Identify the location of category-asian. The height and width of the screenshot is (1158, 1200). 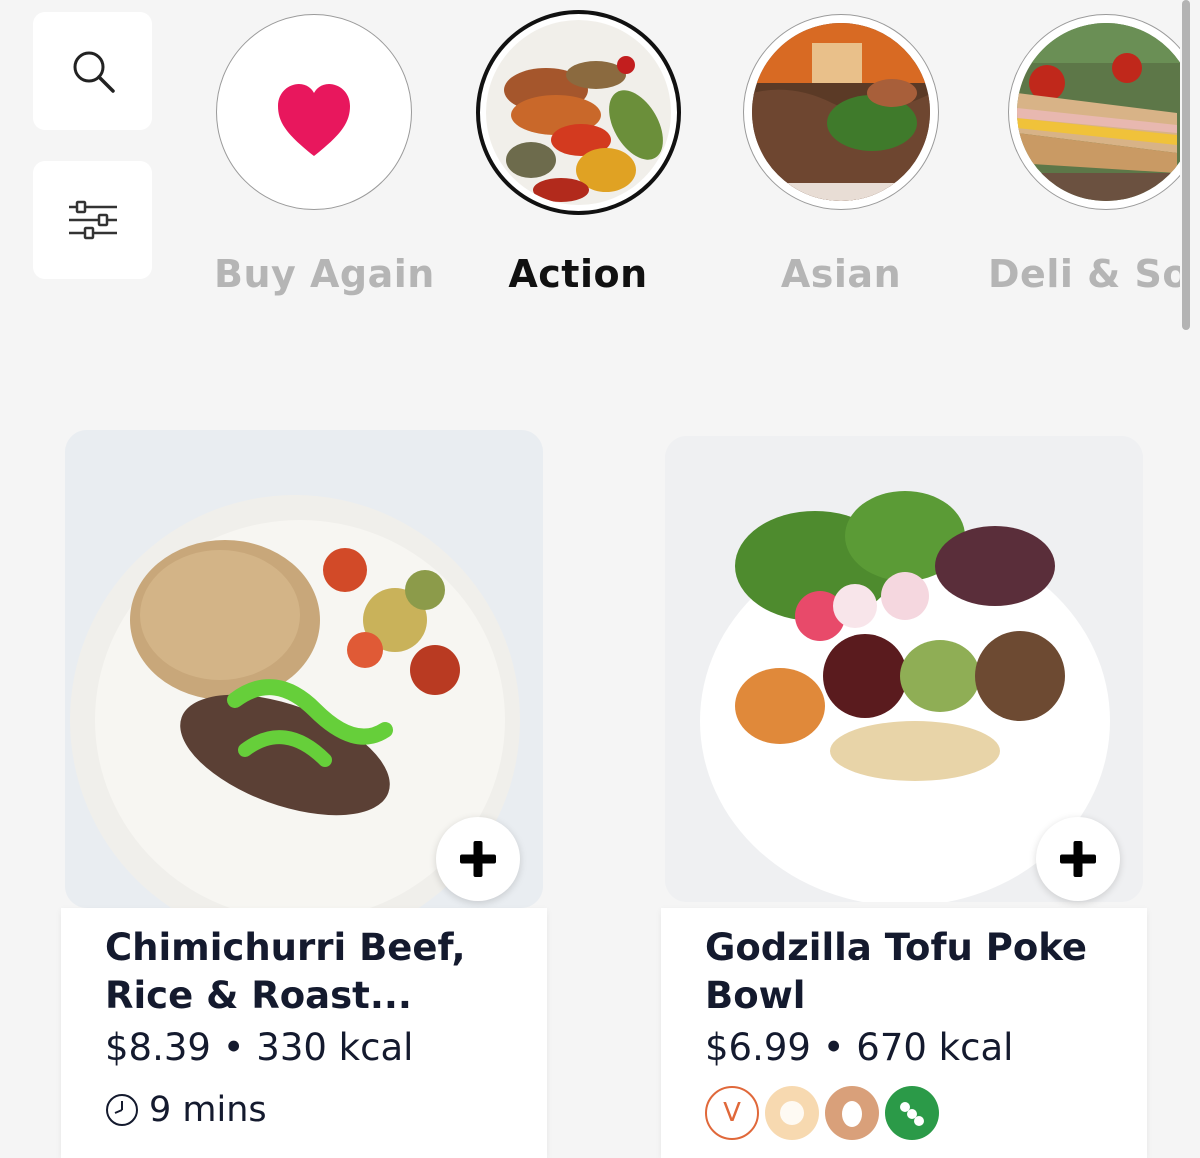
(841, 112).